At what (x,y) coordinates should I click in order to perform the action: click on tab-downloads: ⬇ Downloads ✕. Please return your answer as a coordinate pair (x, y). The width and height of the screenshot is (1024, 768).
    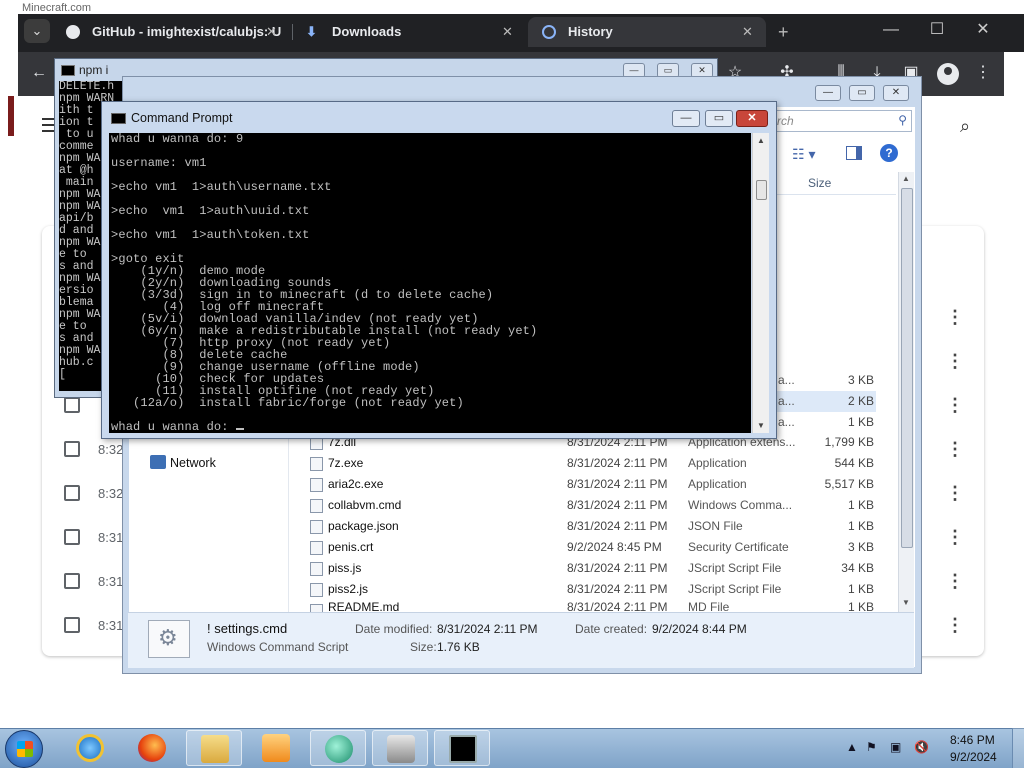
    Looking at the image, I should click on (409, 32).